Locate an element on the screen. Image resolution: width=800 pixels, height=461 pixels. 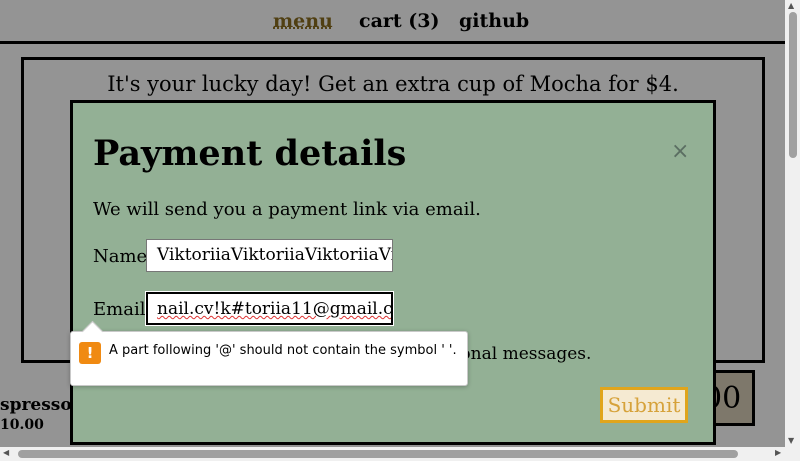
vertical-scrollbar: ▲ ▼ is located at coordinates (792, 223).